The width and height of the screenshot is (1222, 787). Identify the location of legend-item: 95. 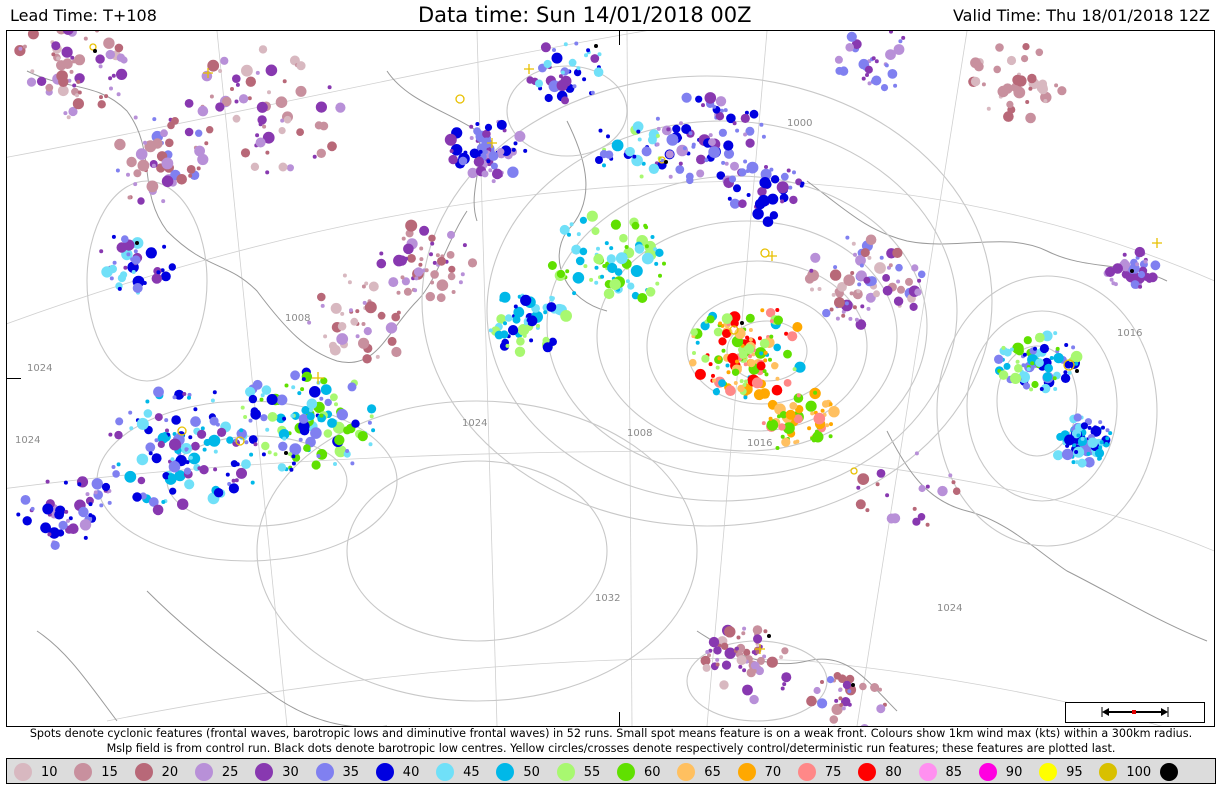
(1061, 772).